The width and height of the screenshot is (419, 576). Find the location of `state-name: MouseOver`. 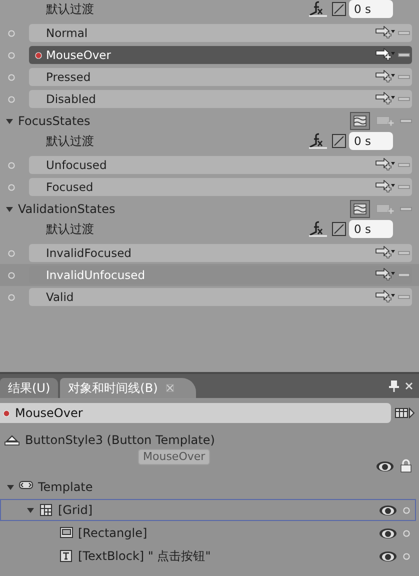

state-name: MouseOver is located at coordinates (78, 55).